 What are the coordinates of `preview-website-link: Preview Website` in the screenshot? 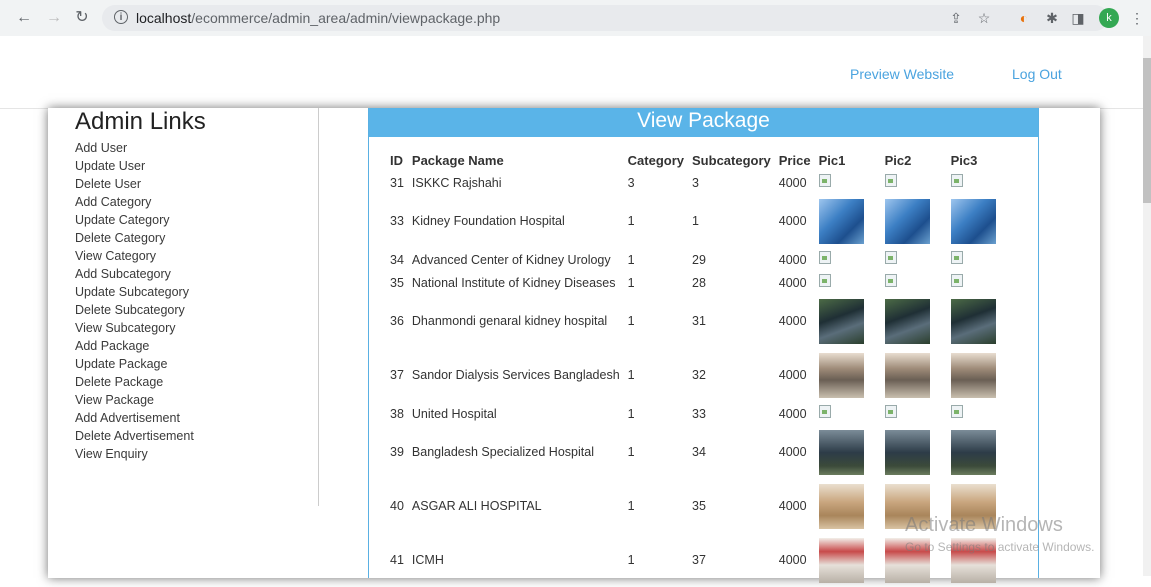 It's located at (902, 74).